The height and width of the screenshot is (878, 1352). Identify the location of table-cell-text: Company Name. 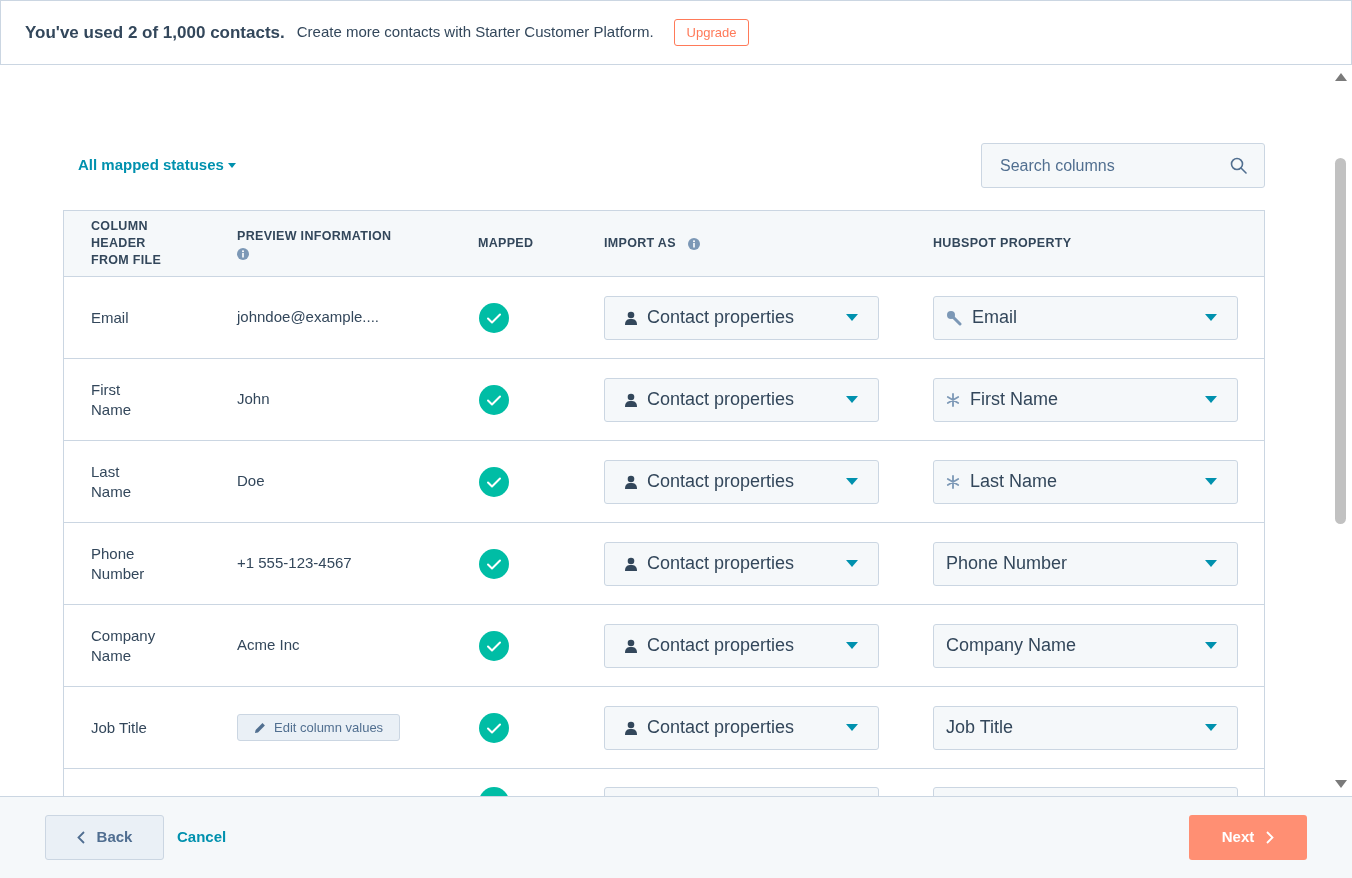
(124, 645).